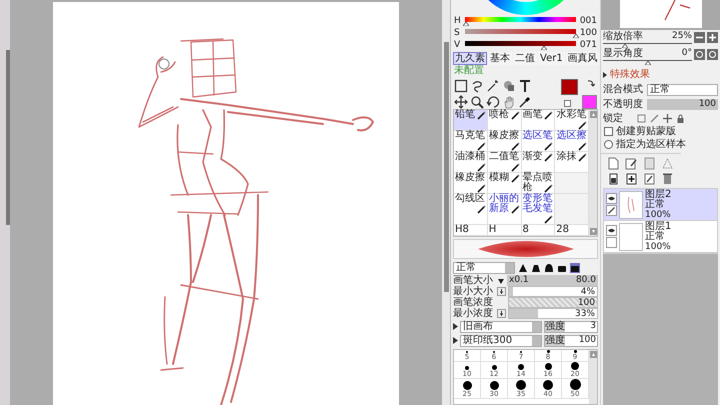 The height and width of the screenshot is (405, 720). I want to click on brush-set-tab: 基本, so click(500, 58).